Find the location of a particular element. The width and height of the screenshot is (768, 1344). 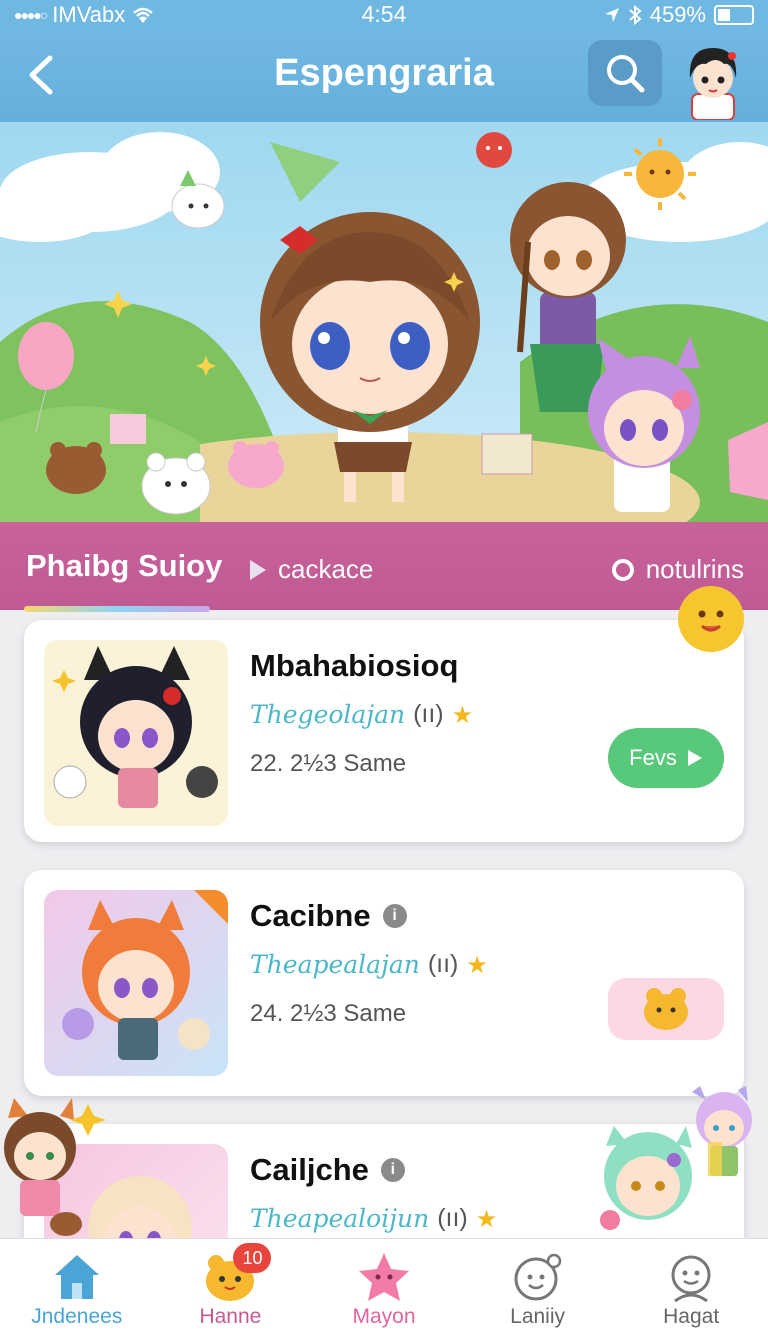

circle-icon is located at coordinates (622, 569).